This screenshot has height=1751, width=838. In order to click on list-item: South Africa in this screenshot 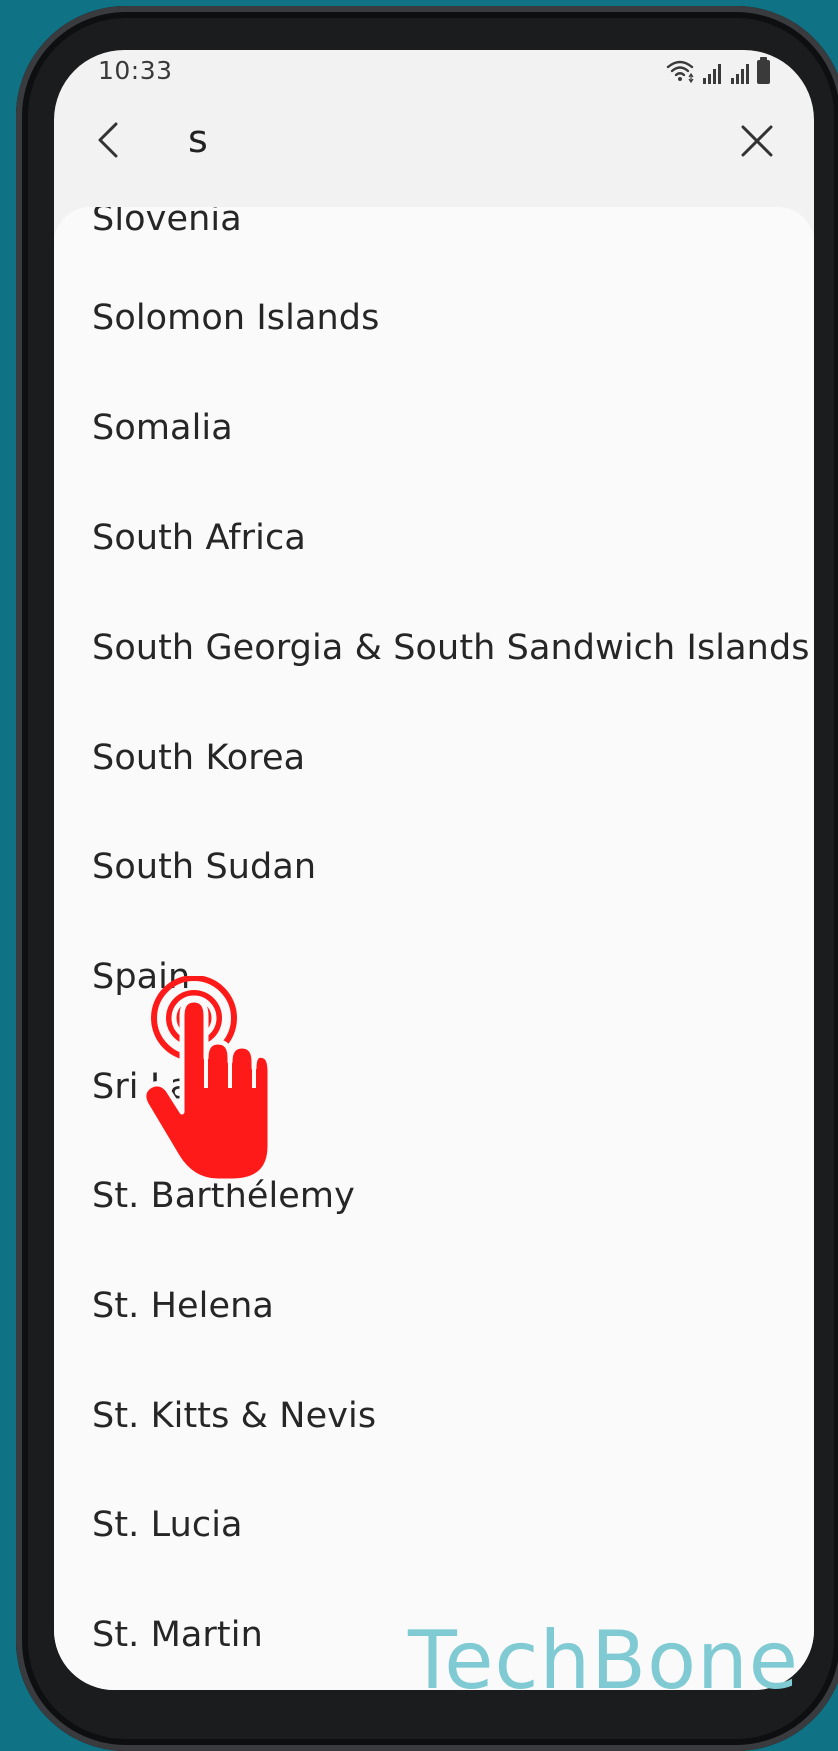, I will do `click(199, 538)`.